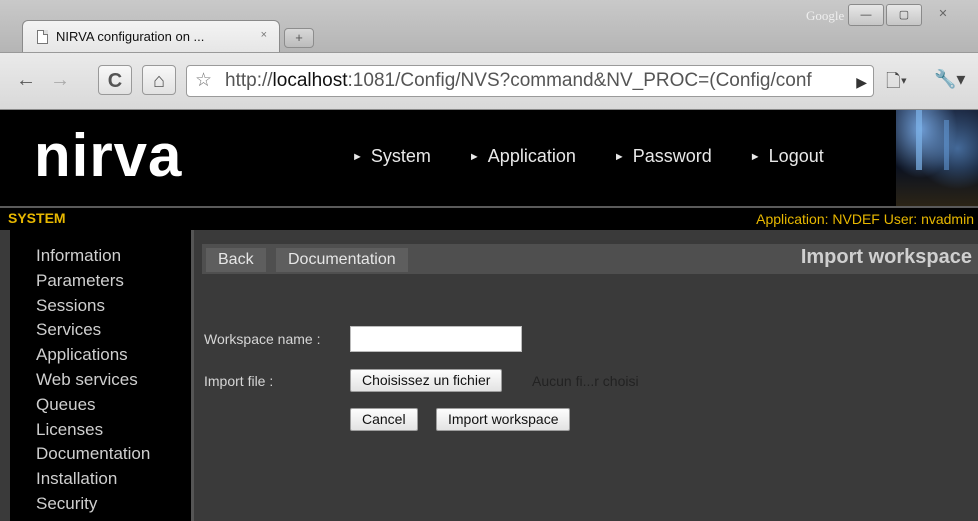  I want to click on sidebar-item-installation: Installation, so click(113, 479).